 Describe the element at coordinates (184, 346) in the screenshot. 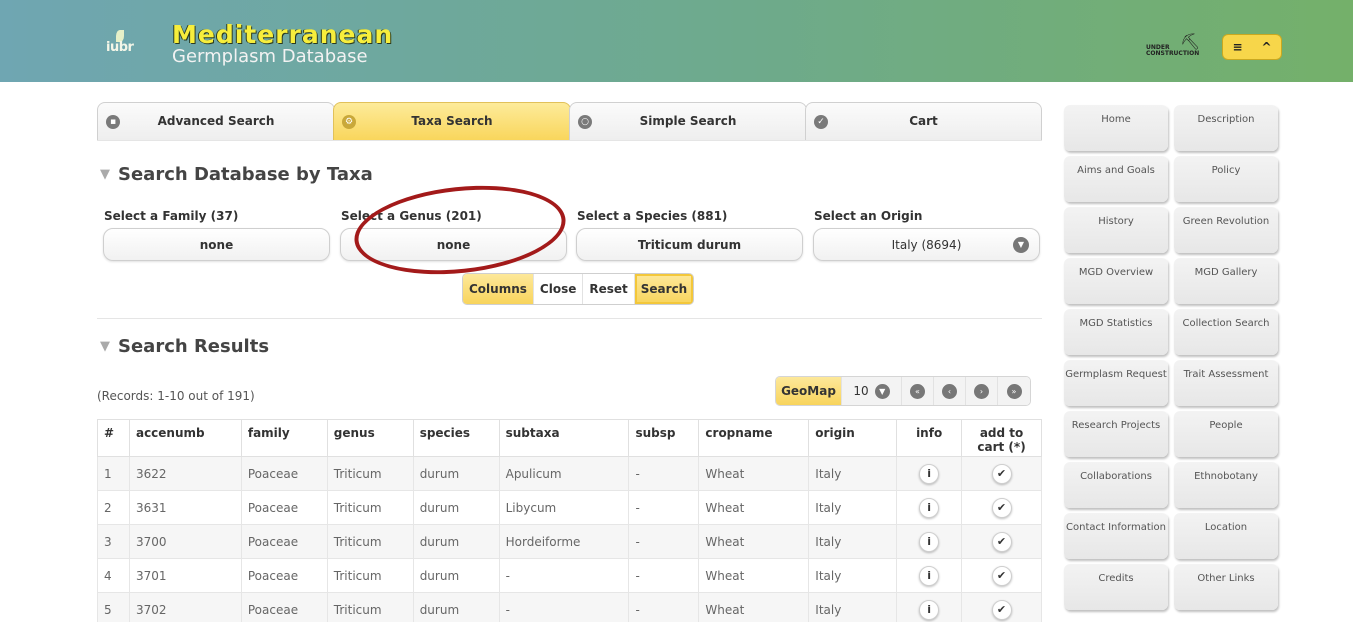

I see `results-section-title: ▼ Search Results` at that location.